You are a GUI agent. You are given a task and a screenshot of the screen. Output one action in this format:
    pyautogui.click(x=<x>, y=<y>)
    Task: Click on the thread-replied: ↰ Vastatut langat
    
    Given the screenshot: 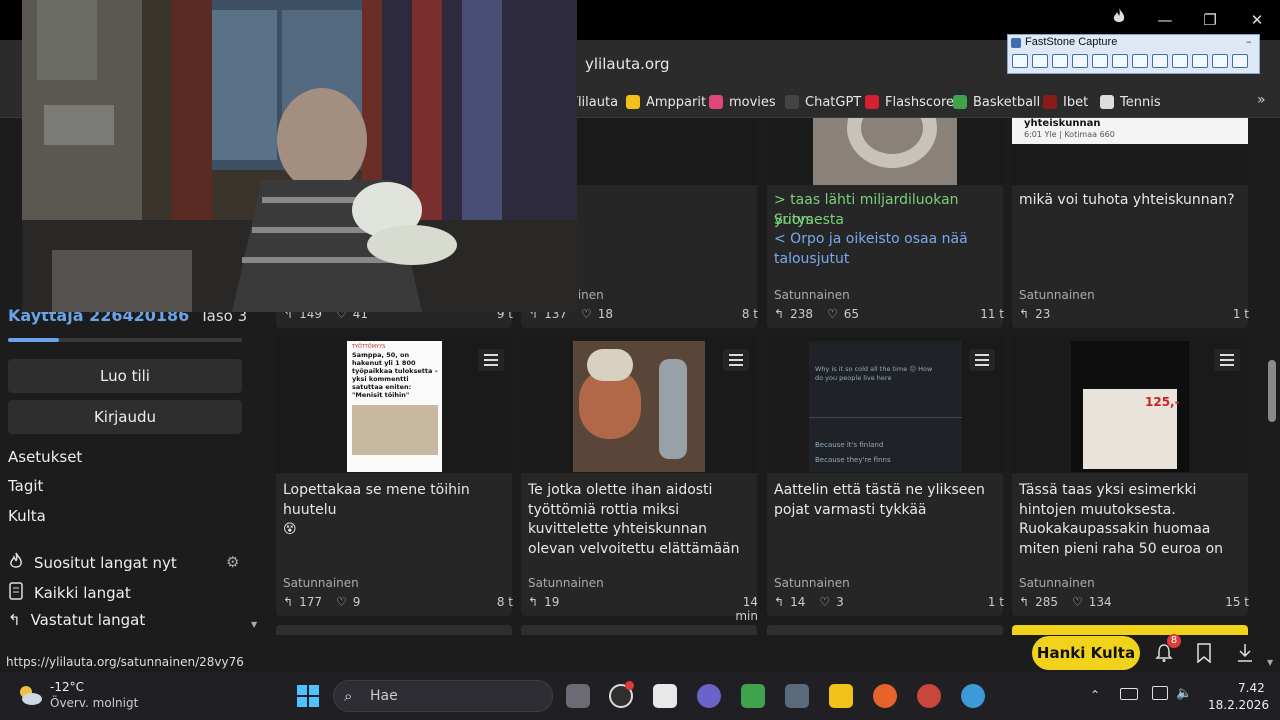 What is the action you would take?
    pyautogui.click(x=76, y=620)
    